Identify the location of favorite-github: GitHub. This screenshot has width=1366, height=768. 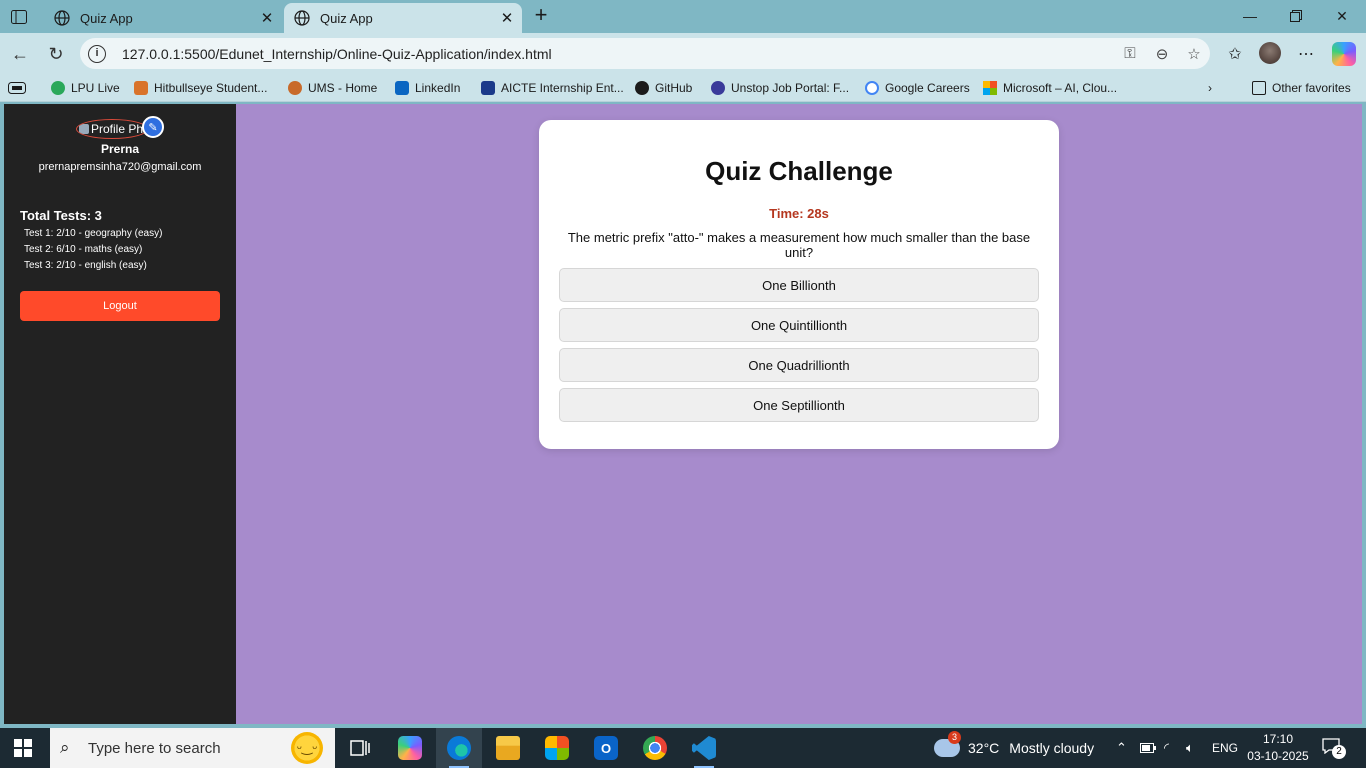
(663, 88).